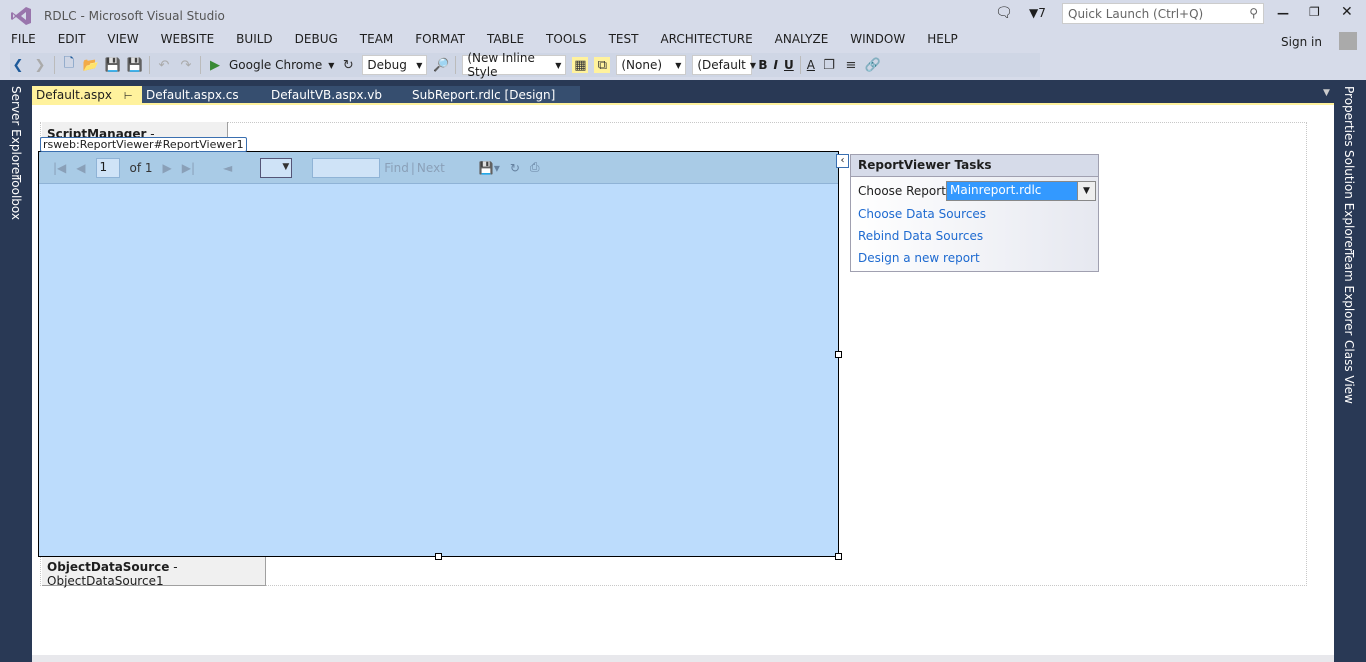  I want to click on undo-icon: ↶, so click(164, 65).